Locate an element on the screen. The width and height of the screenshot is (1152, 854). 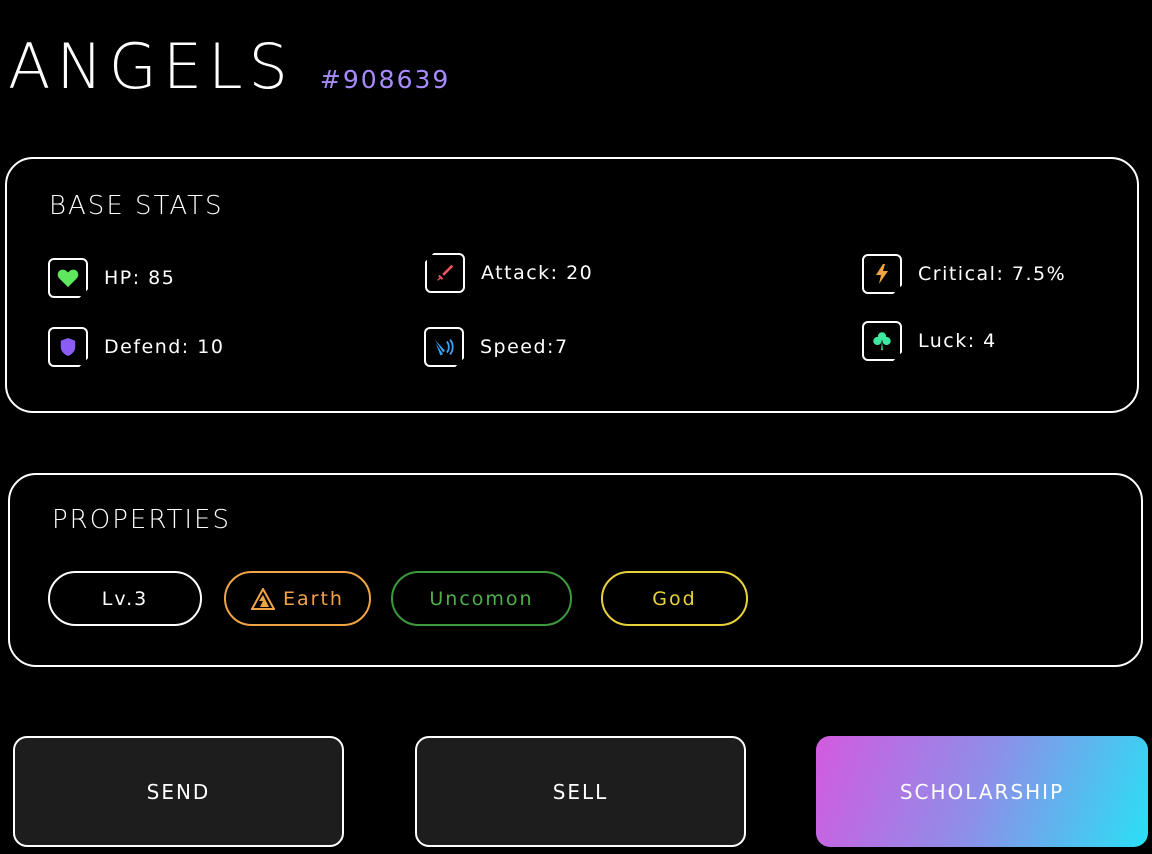
class-label: God is located at coordinates (674, 598).